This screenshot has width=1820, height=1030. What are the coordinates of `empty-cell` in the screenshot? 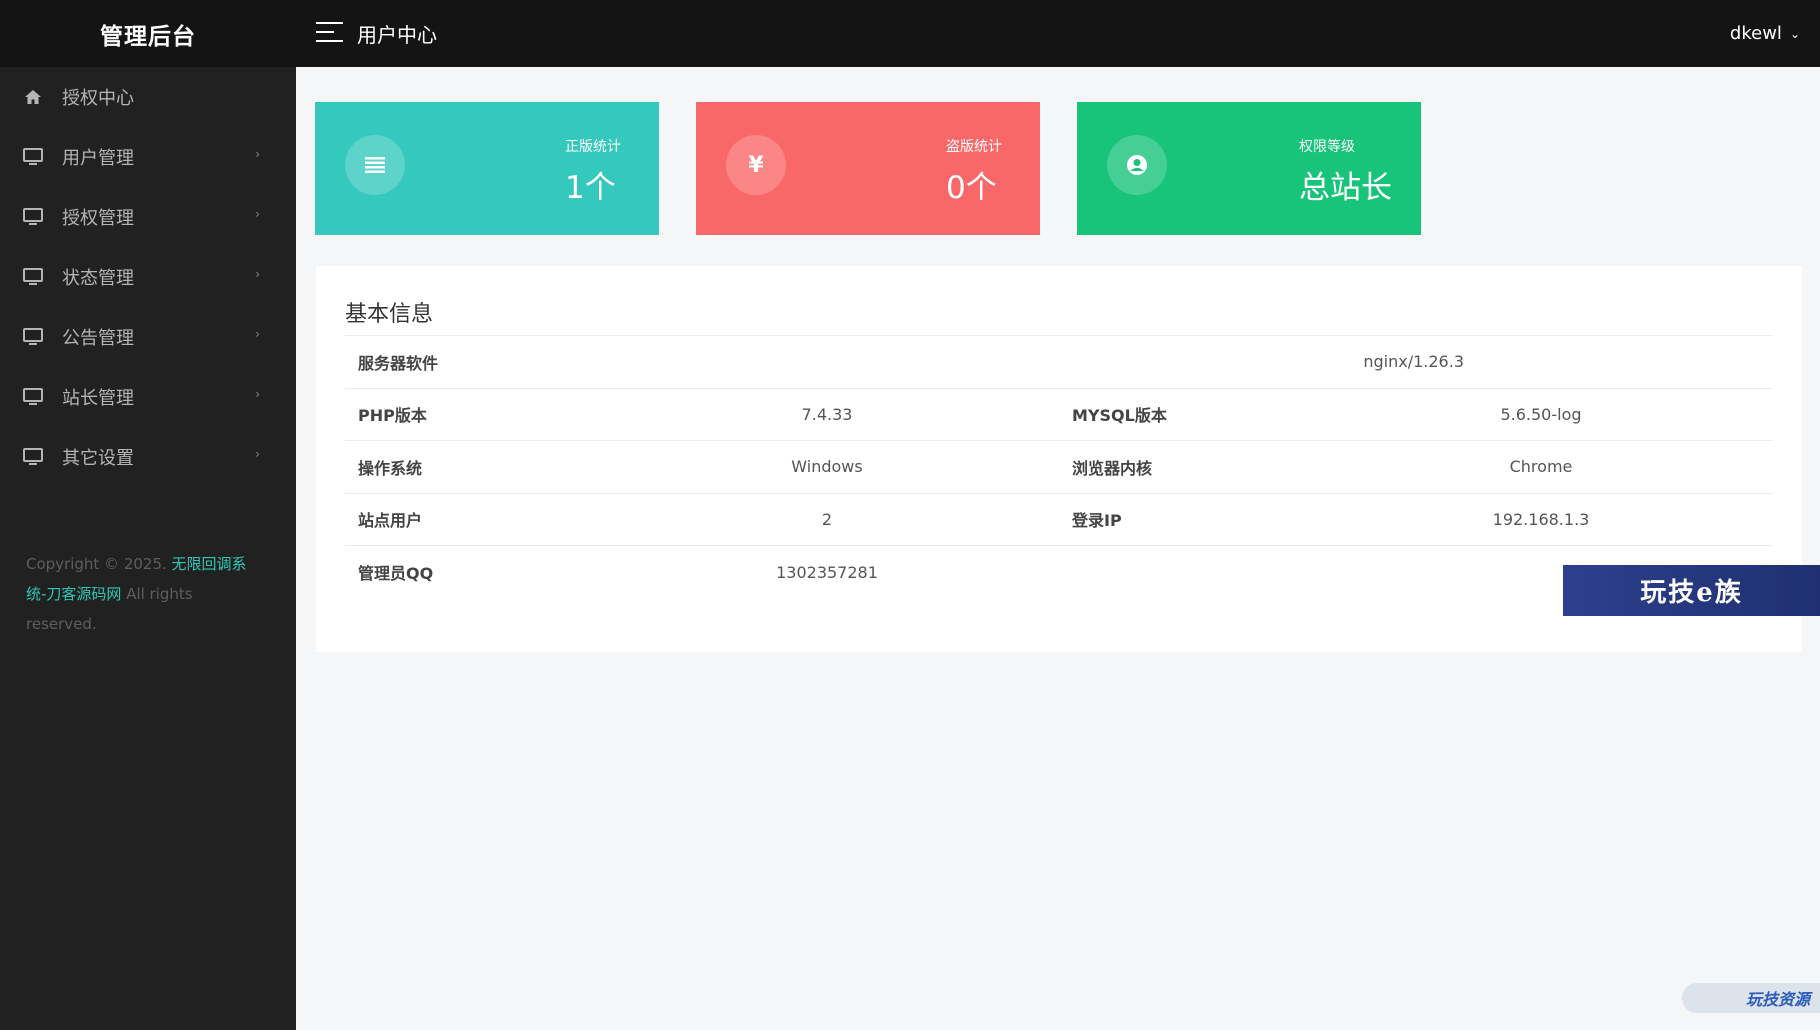 It's located at (1184, 572).